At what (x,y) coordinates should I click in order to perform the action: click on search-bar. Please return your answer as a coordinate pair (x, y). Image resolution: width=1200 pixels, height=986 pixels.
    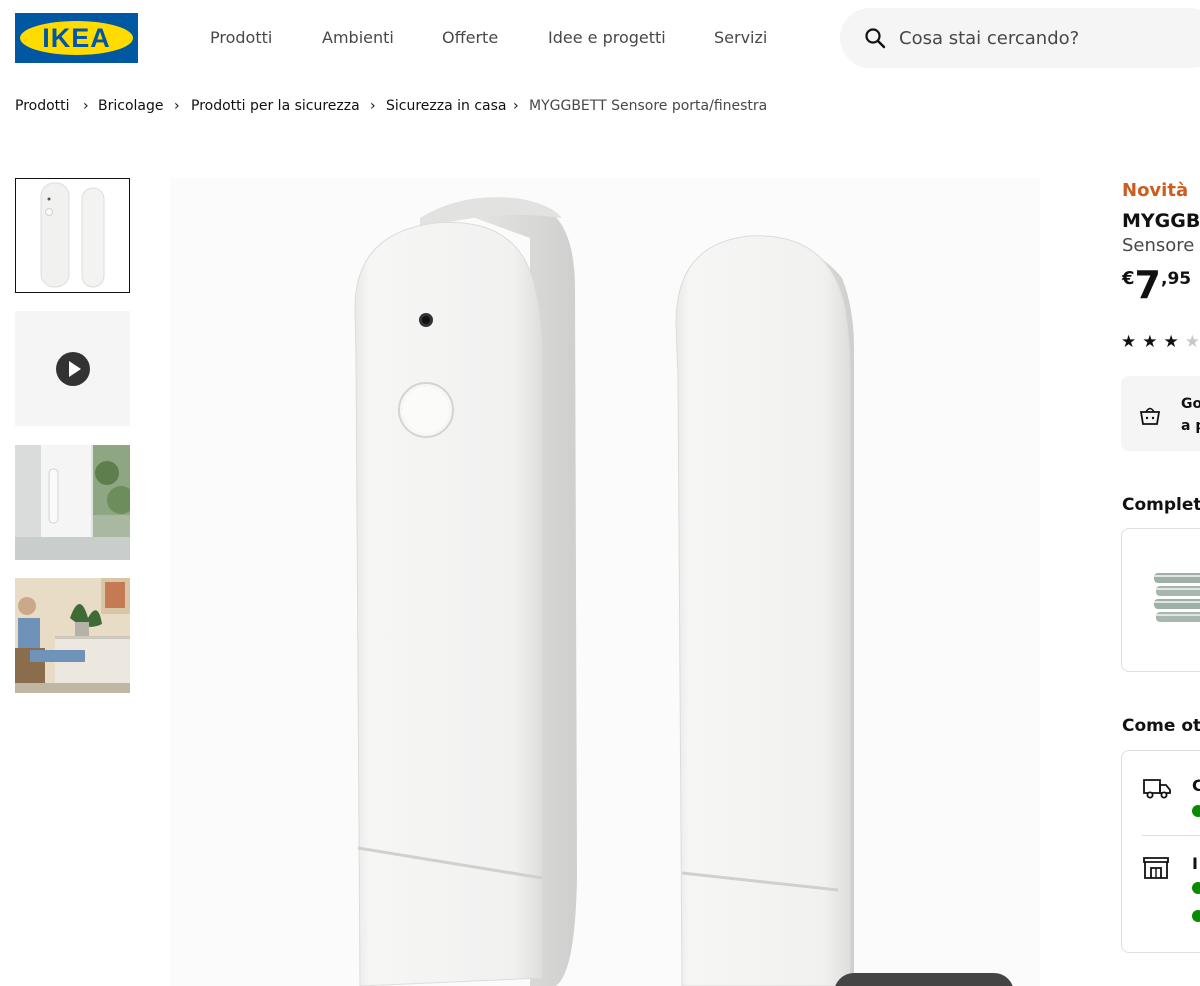
    Looking at the image, I should click on (1020, 38).